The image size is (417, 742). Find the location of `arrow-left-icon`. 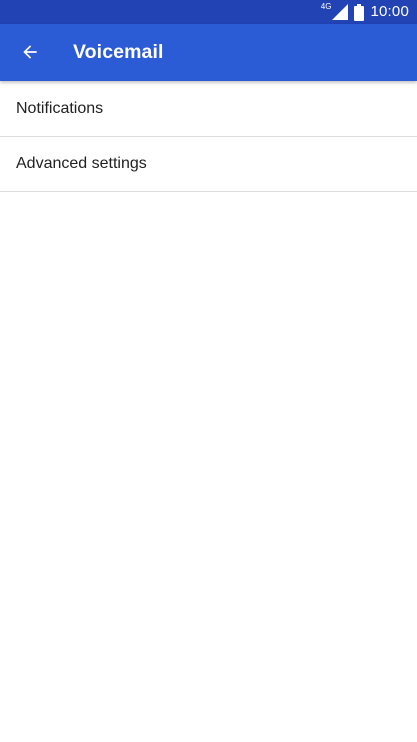

arrow-left-icon is located at coordinates (30, 52).